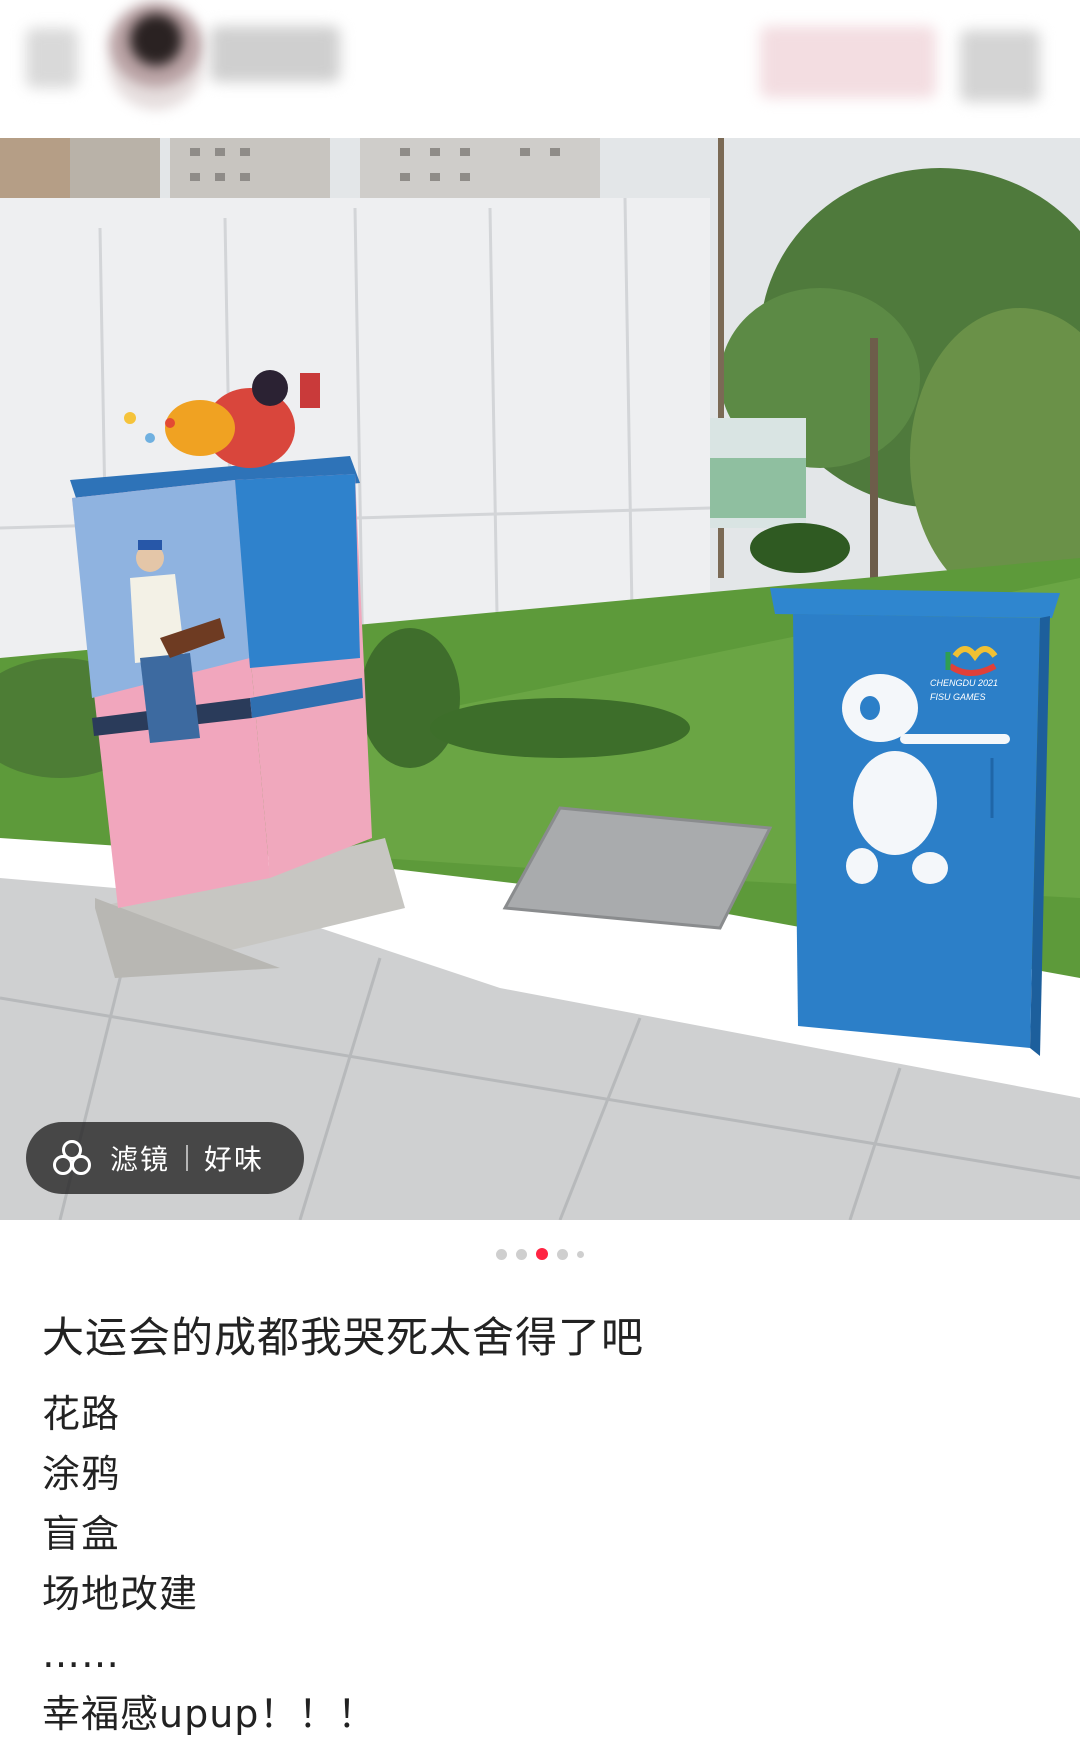  I want to click on box-logo-line-1: CHENGDU 2021, so click(964, 683).